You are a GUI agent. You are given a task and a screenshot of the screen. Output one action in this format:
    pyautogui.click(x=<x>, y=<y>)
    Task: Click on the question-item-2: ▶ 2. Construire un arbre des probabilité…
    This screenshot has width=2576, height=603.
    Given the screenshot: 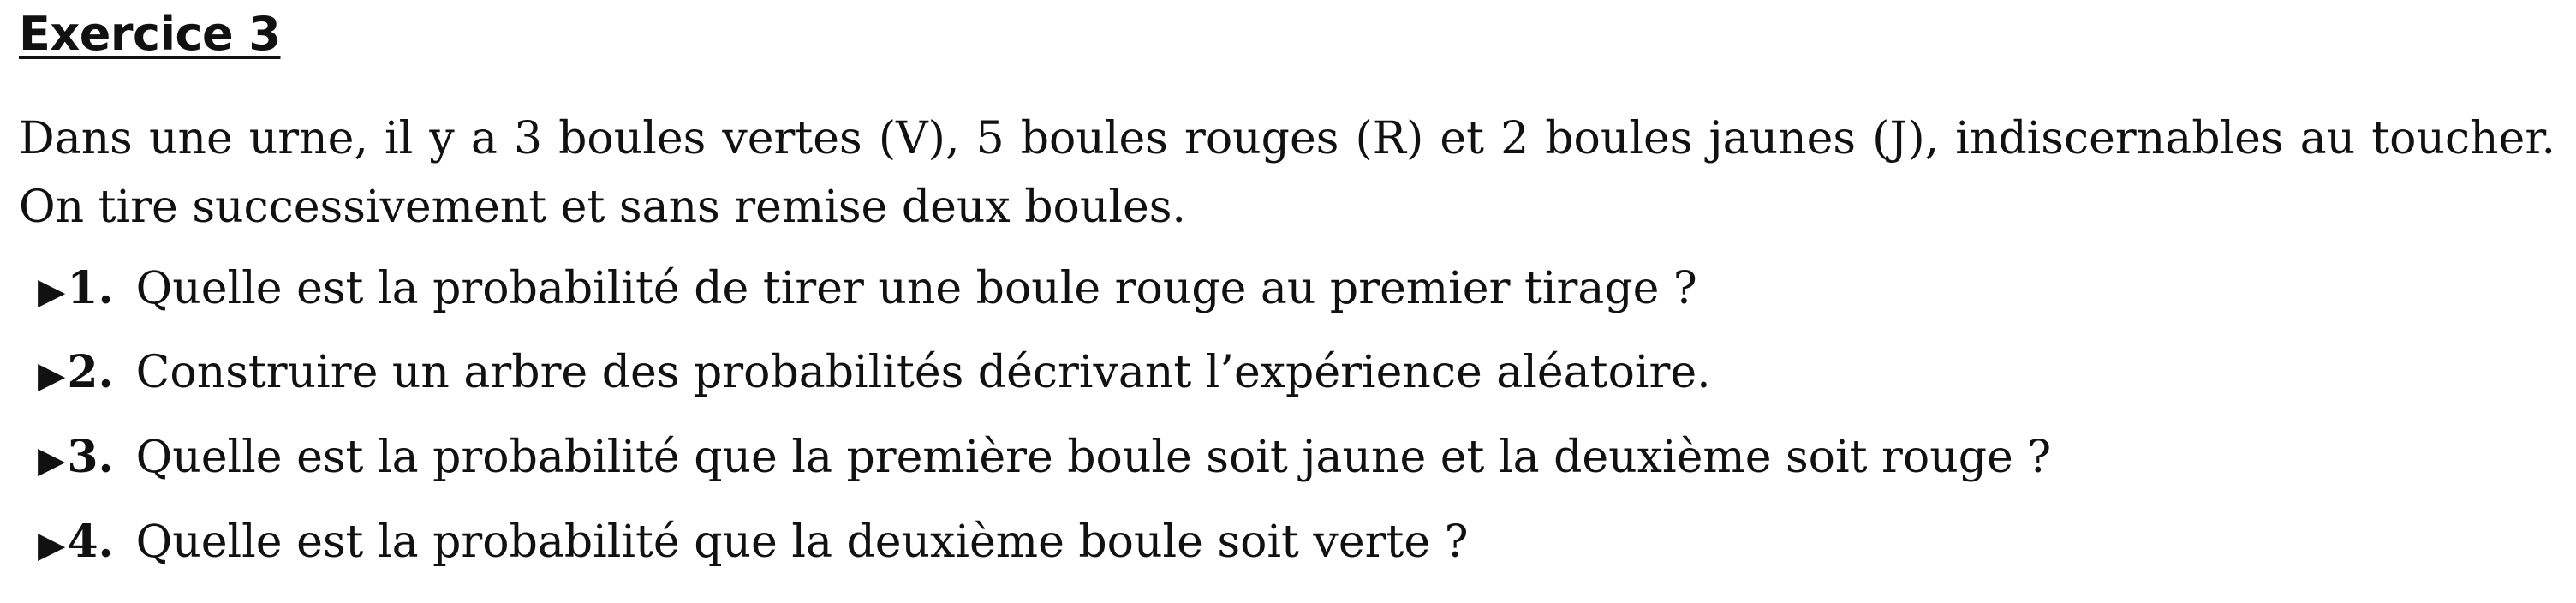 What is the action you would take?
    pyautogui.click(x=874, y=372)
    